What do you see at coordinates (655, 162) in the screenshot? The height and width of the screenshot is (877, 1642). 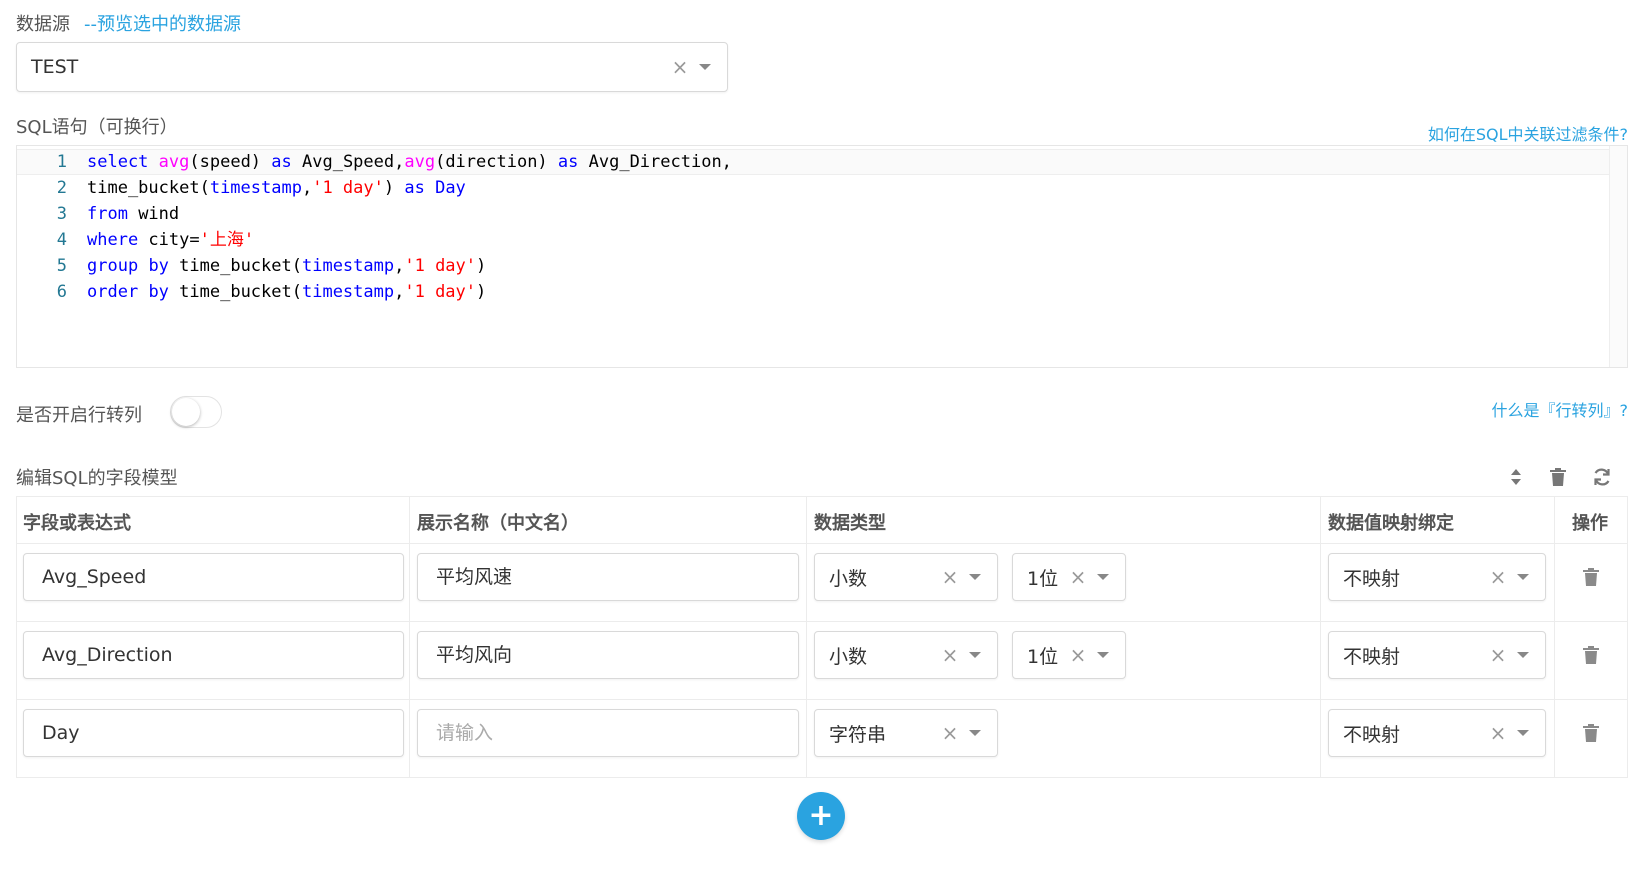 I see `code-token: Avg_Direction,` at bounding box center [655, 162].